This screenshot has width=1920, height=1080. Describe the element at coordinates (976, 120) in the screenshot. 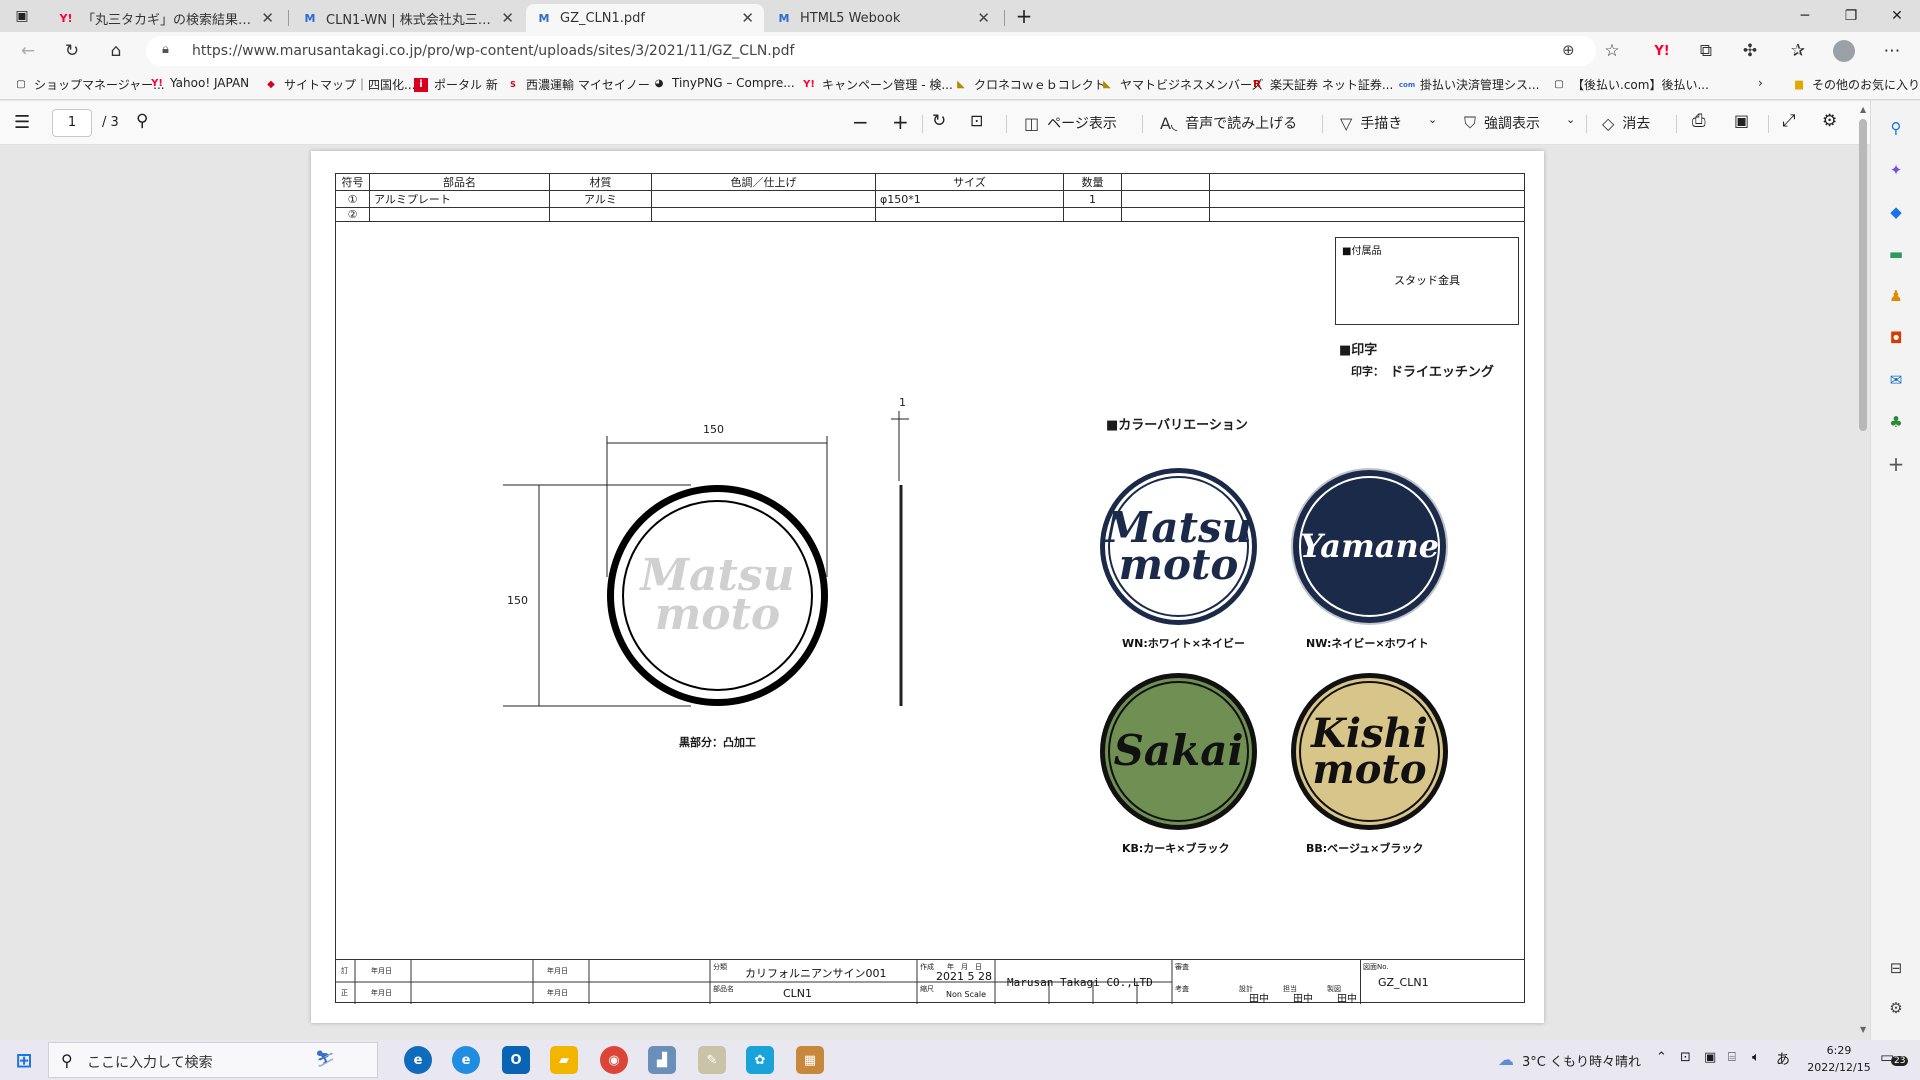

I see `fit-width-icon: ⊡` at that location.